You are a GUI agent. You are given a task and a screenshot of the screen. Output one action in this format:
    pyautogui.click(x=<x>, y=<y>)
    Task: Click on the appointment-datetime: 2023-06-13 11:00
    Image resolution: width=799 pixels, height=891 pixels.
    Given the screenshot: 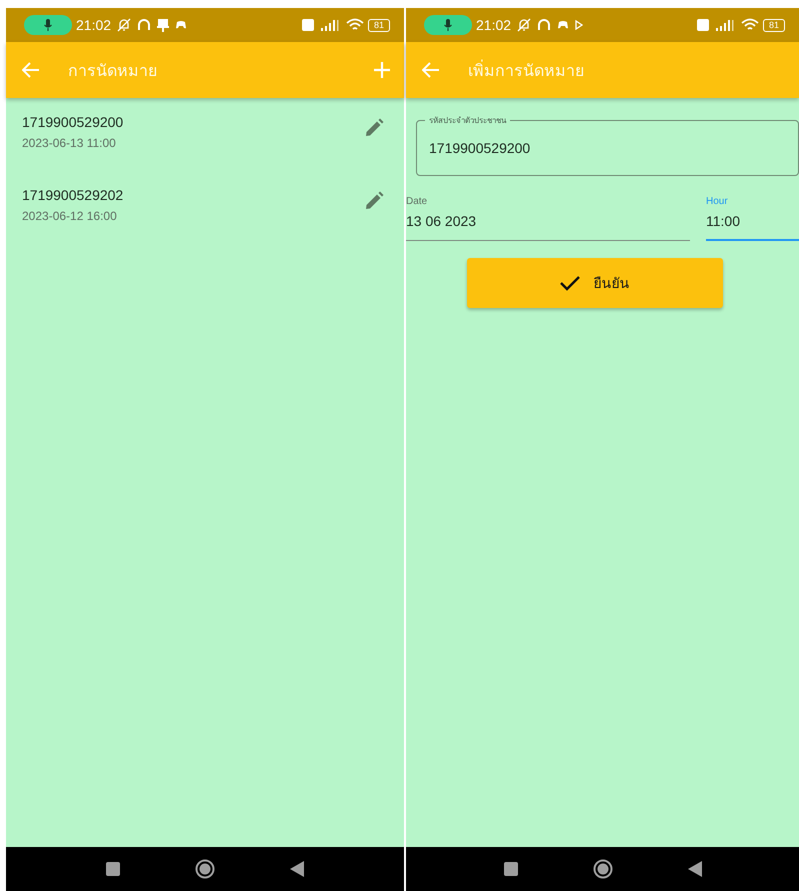 What is the action you would take?
    pyautogui.click(x=69, y=143)
    